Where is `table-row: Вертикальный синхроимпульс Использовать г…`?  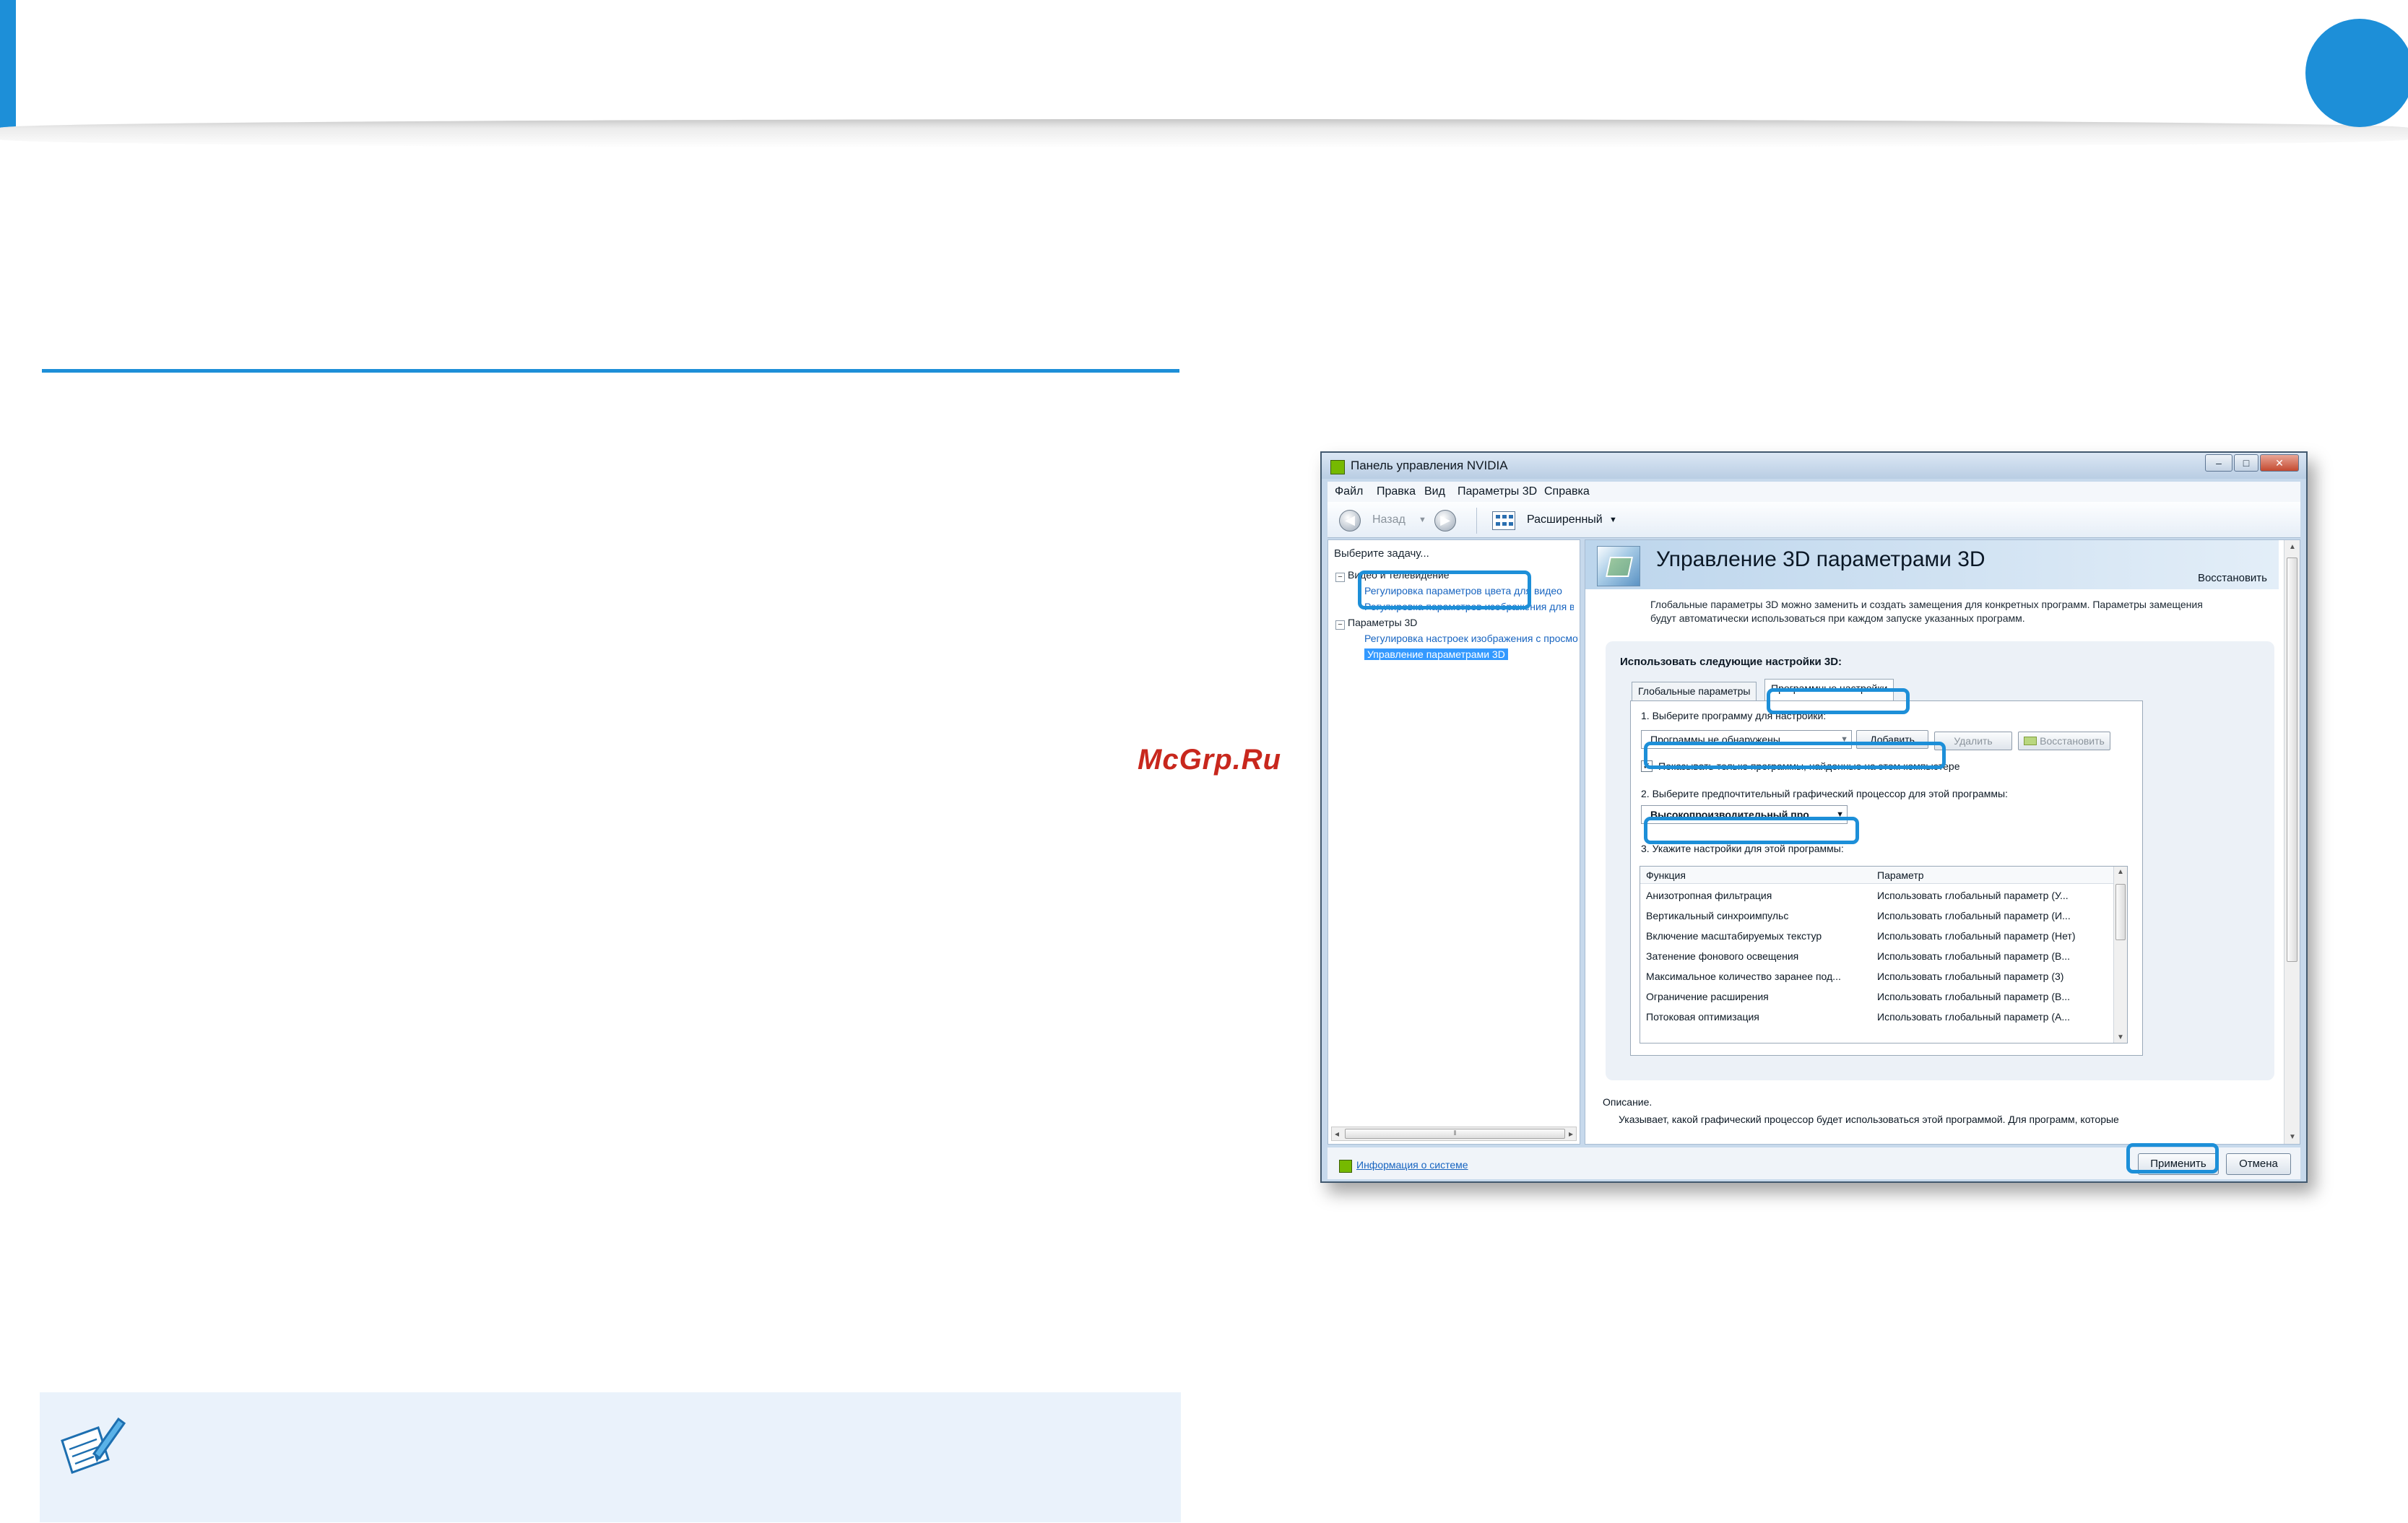
table-row: Вертикальный синхроимпульс Использовать г… is located at coordinates (1877, 916).